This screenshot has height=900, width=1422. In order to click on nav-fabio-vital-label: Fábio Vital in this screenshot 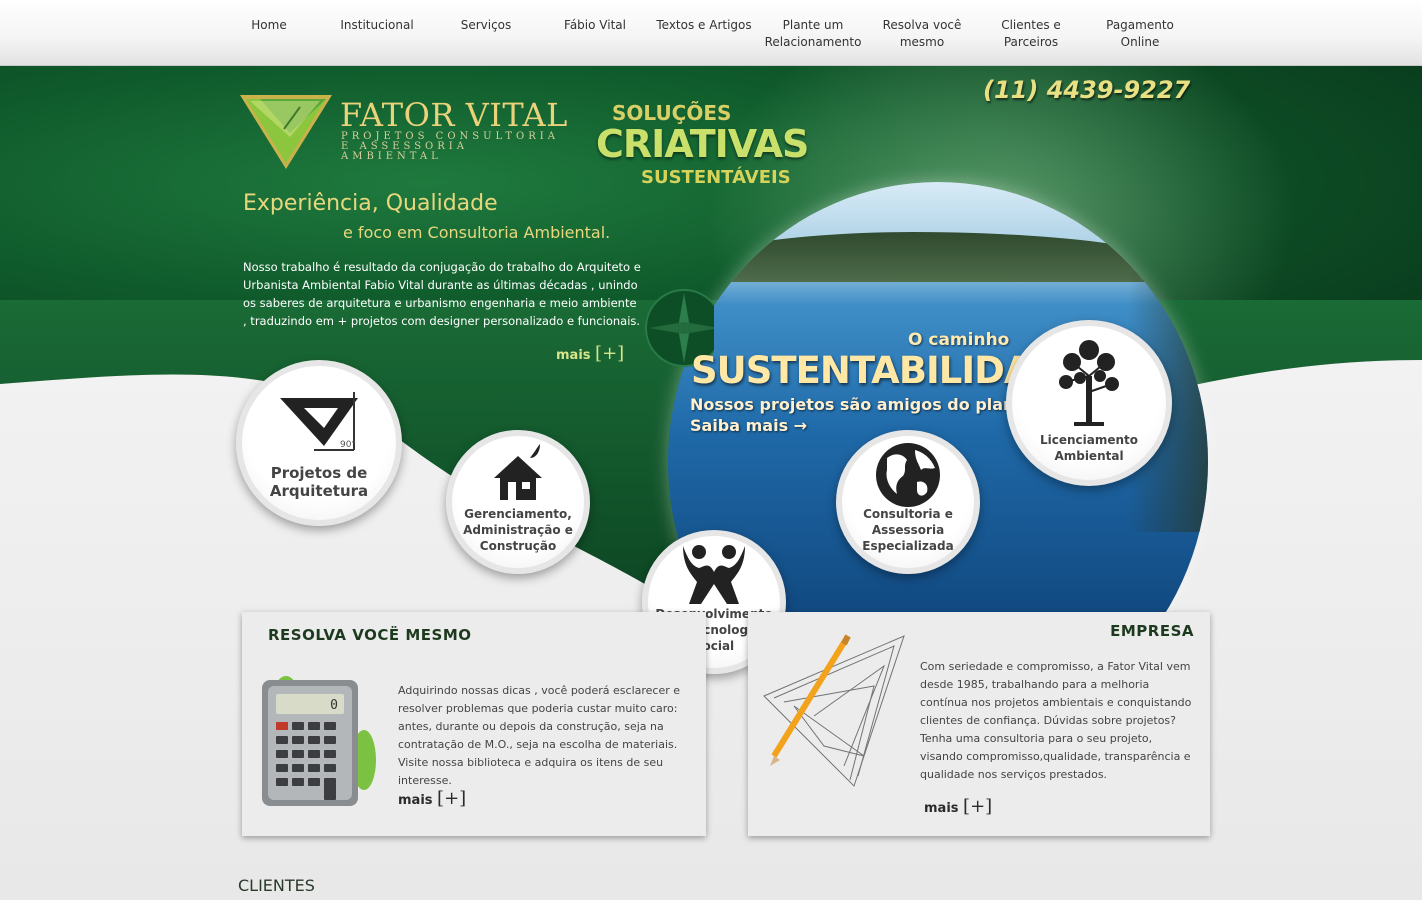, I will do `click(595, 25)`.